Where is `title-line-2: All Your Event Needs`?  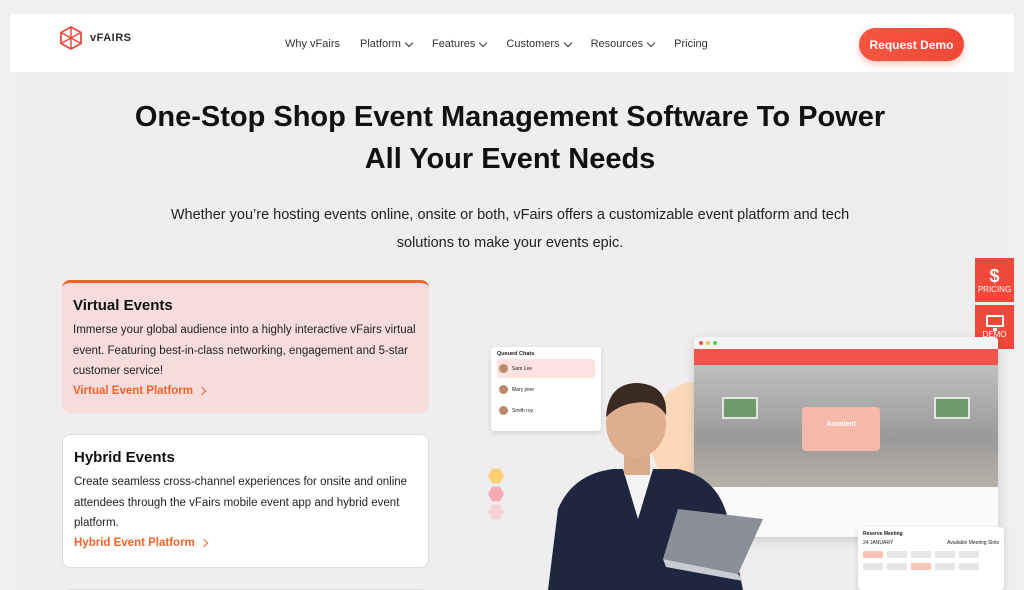
title-line-2: All Your Event Needs is located at coordinates (510, 159).